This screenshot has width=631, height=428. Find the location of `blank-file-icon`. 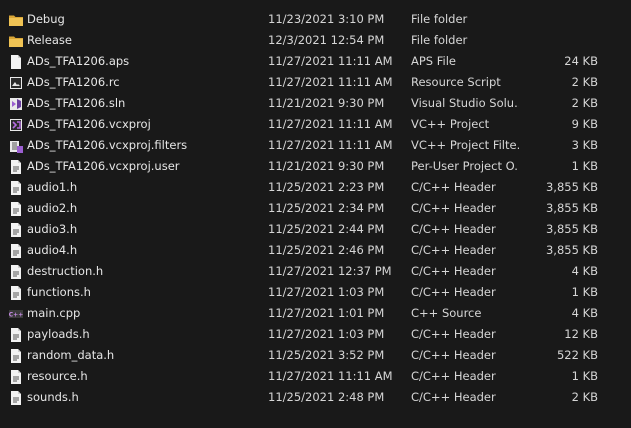

blank-file-icon is located at coordinates (16, 62).